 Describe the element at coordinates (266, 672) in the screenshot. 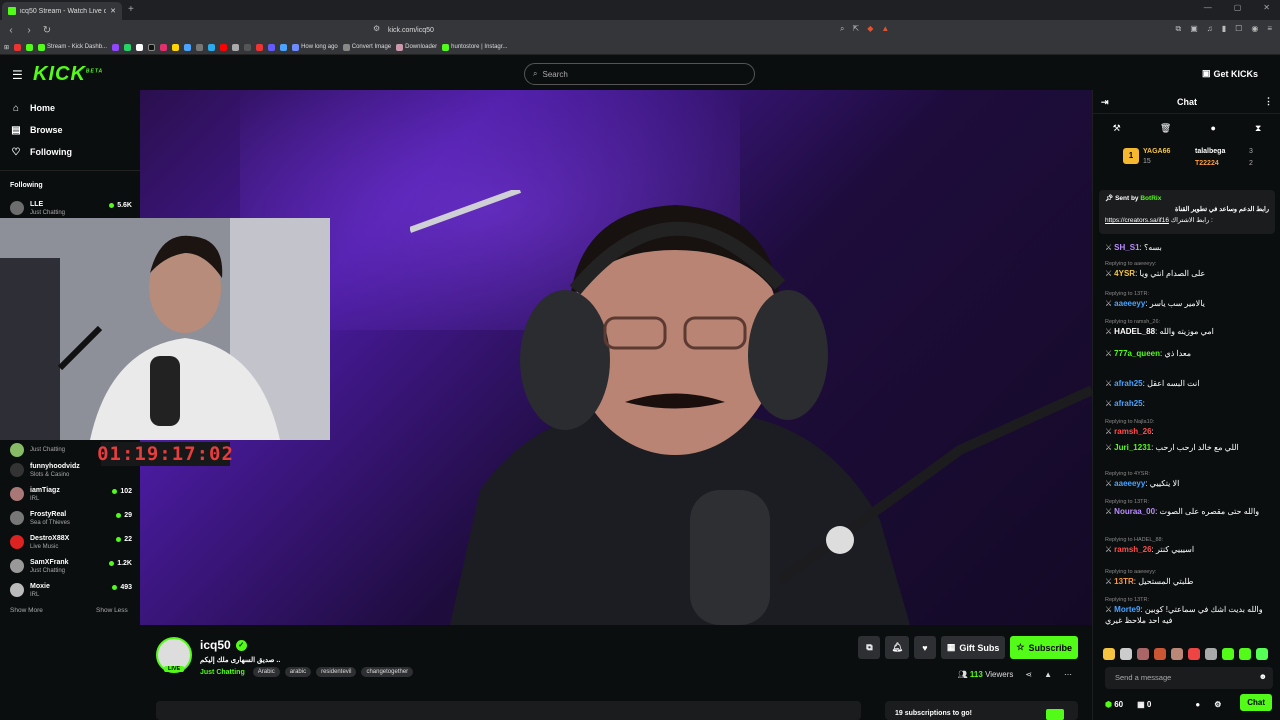

I see `tag: Arabic` at that location.